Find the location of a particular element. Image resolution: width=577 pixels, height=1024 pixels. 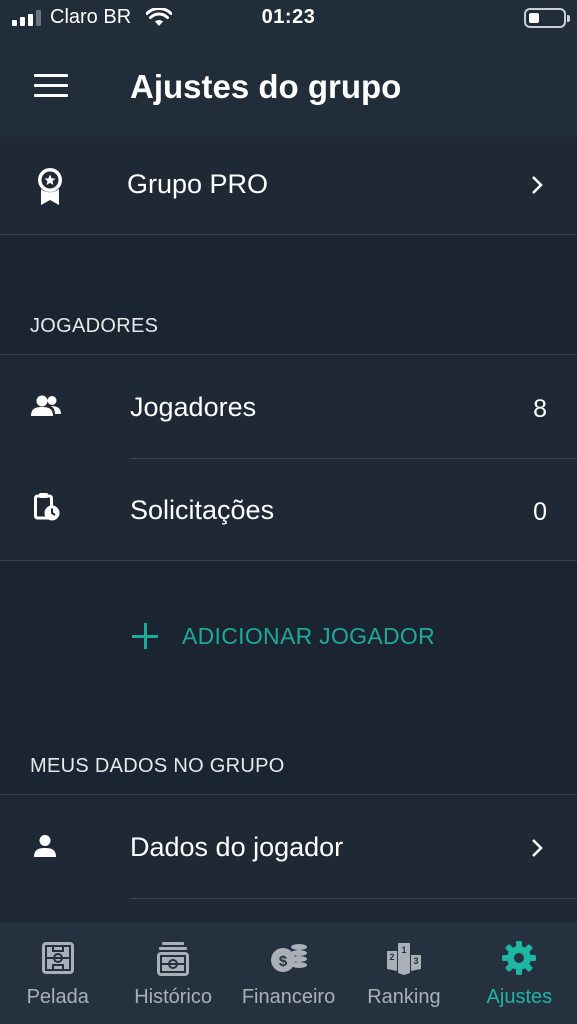

add-player-button: ADICIONAR JOGADOR is located at coordinates (283, 636).